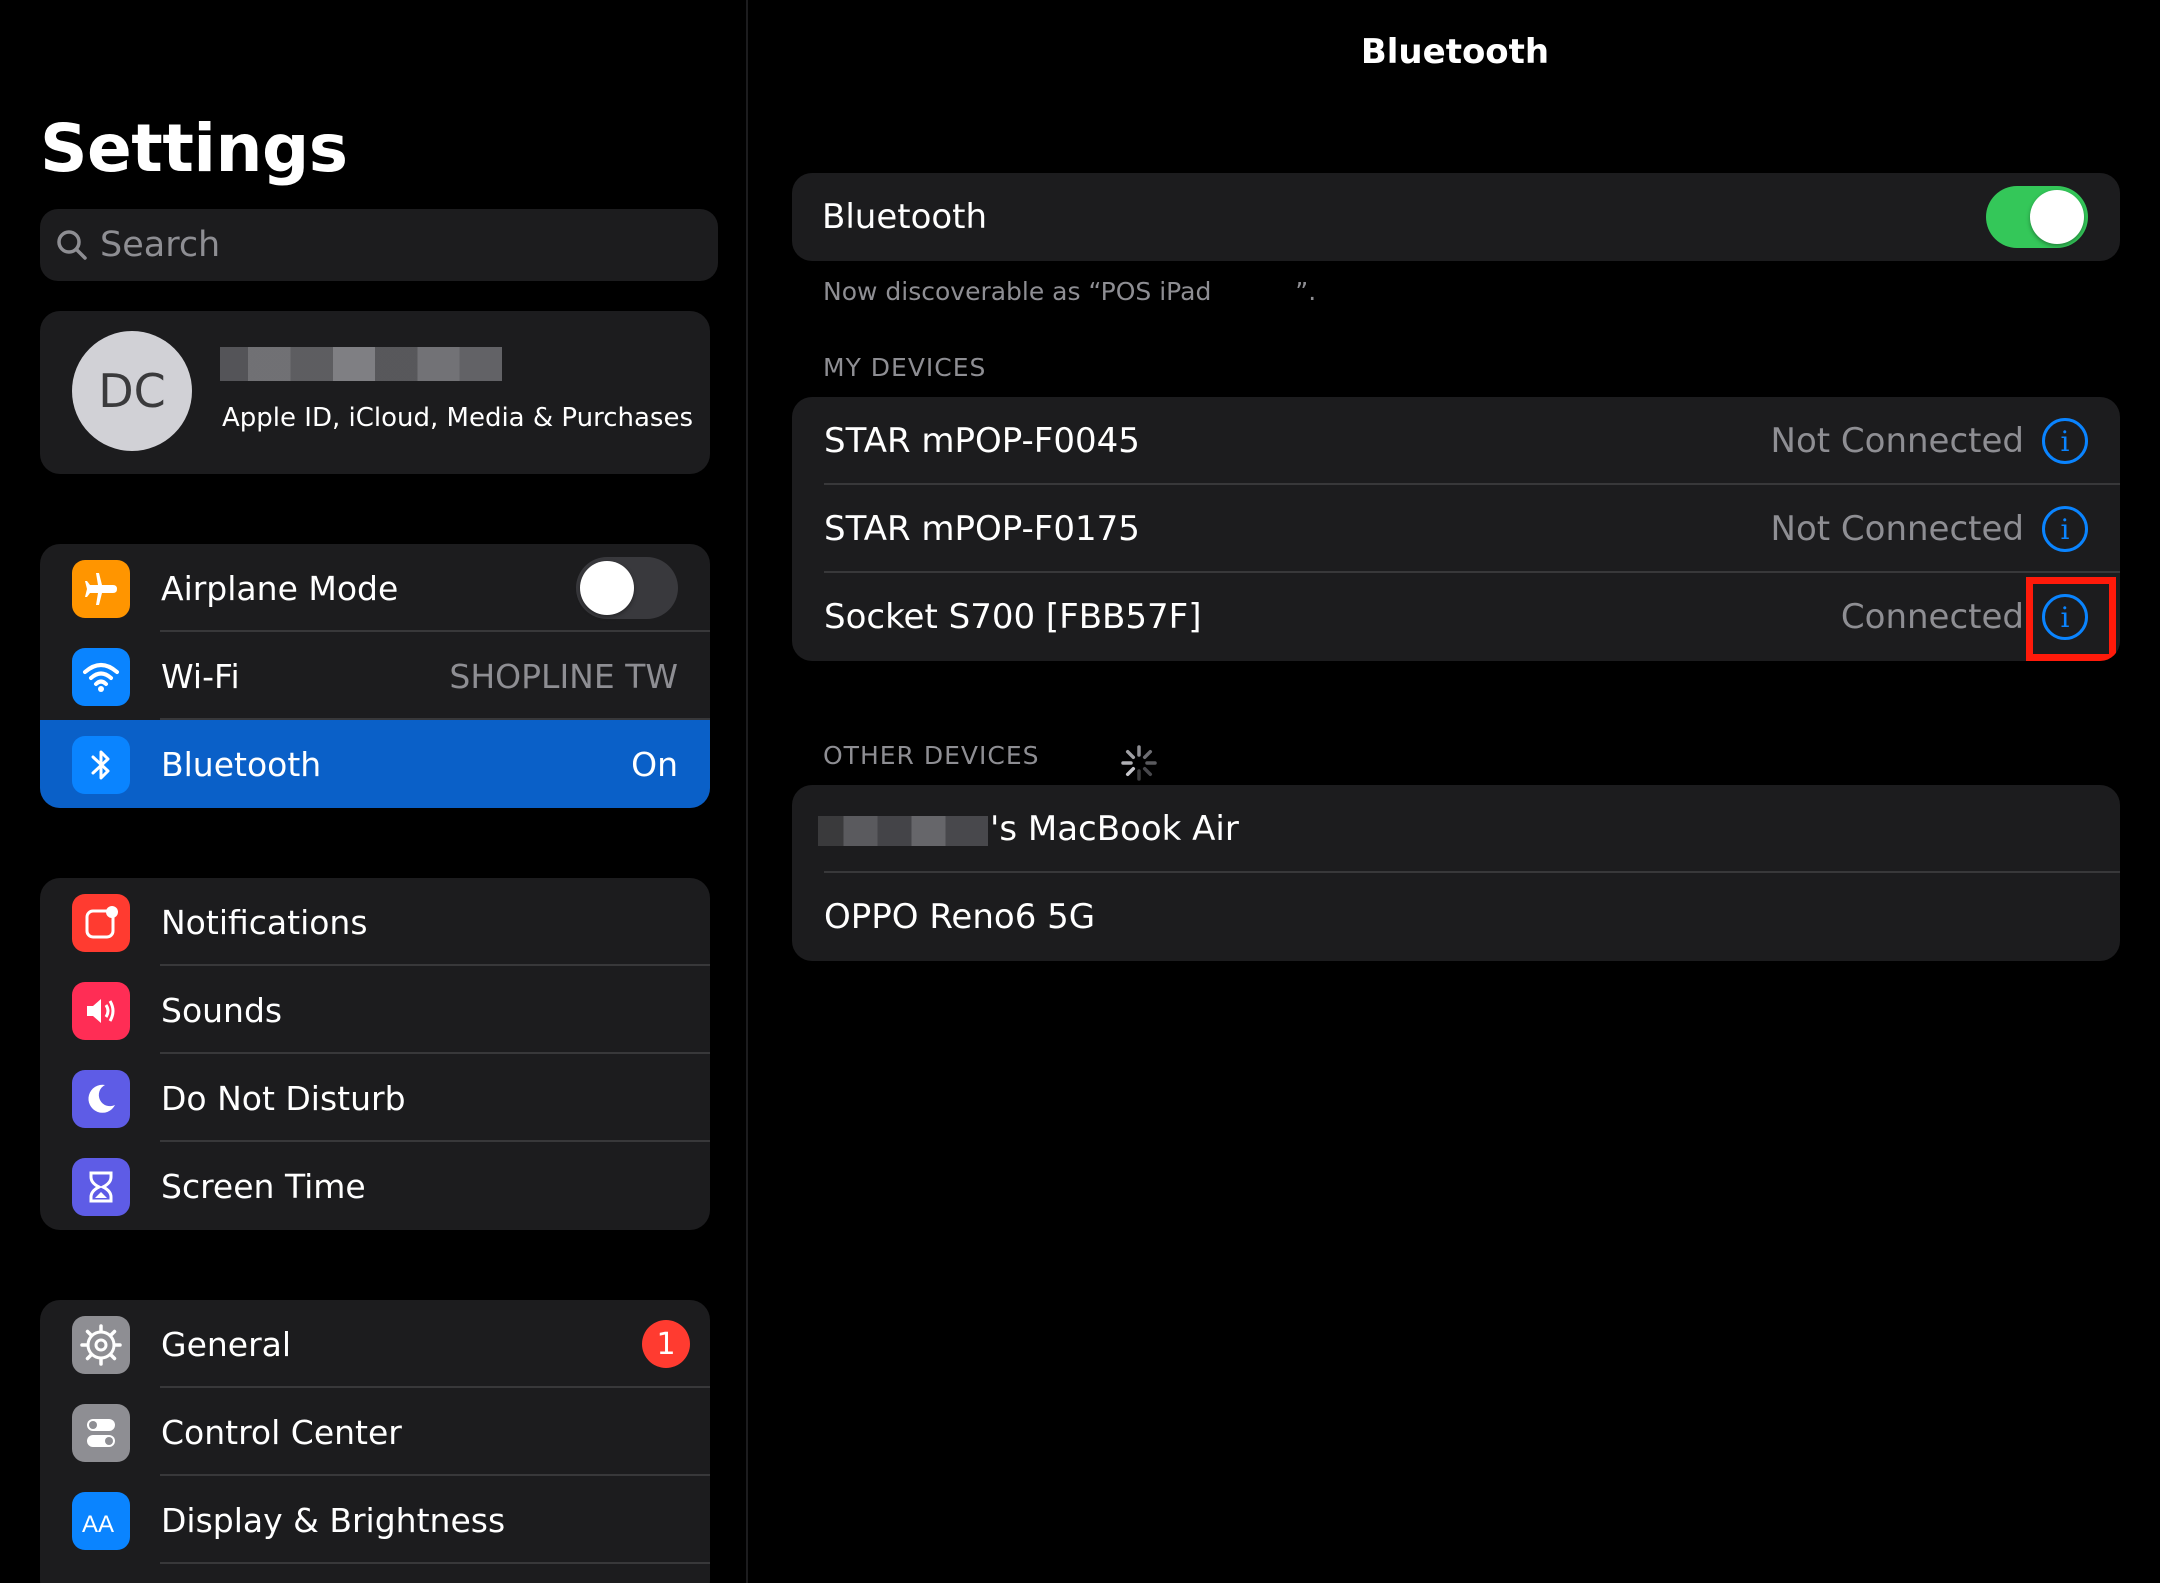 This screenshot has height=1583, width=2160. I want to click on sidebar-item-label: Control Center, so click(281, 1432).